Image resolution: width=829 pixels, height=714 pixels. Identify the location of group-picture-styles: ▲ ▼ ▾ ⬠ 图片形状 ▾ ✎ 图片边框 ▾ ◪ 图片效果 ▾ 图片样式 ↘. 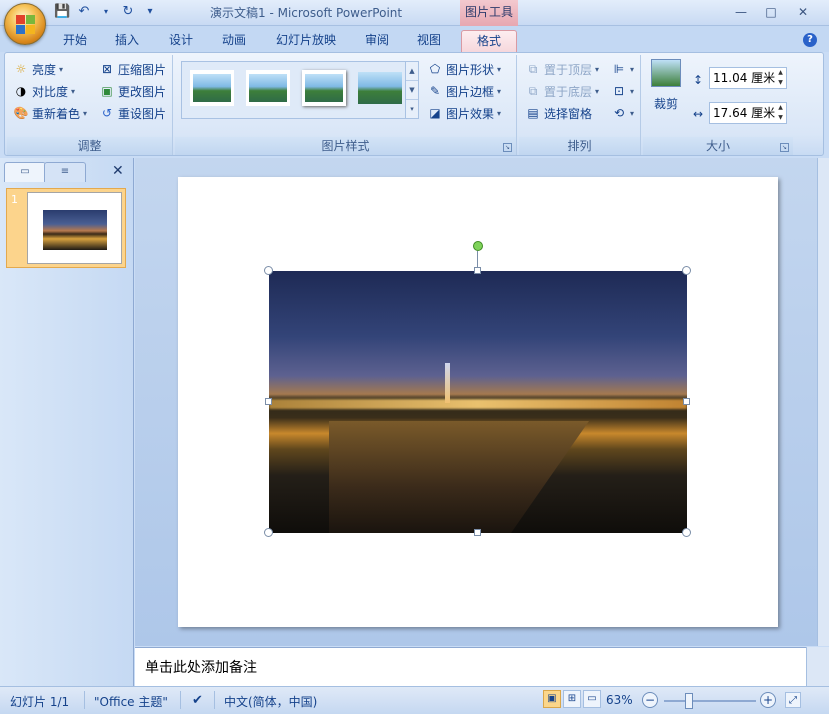
(346, 105).